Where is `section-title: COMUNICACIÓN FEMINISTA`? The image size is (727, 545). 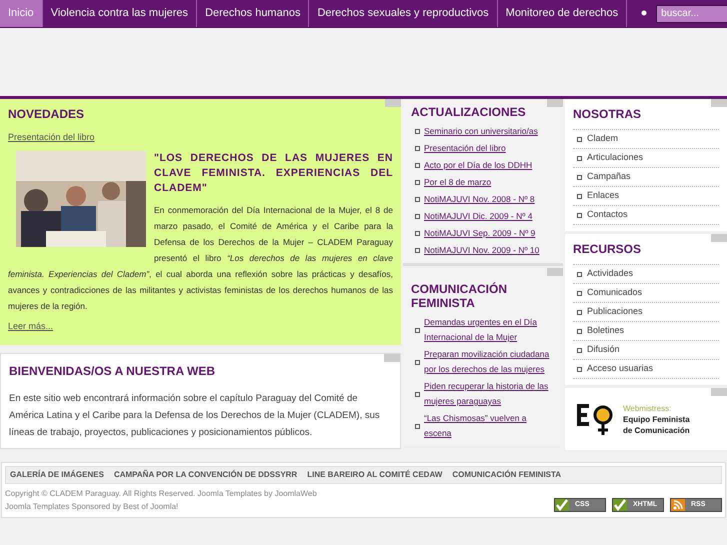
section-title: COMUNICACIÓN FEMINISTA is located at coordinates (459, 296).